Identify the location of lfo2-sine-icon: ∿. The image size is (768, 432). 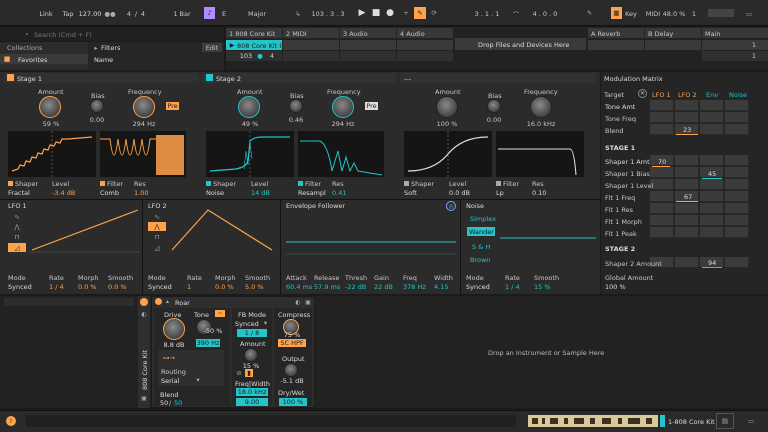
(157, 216).